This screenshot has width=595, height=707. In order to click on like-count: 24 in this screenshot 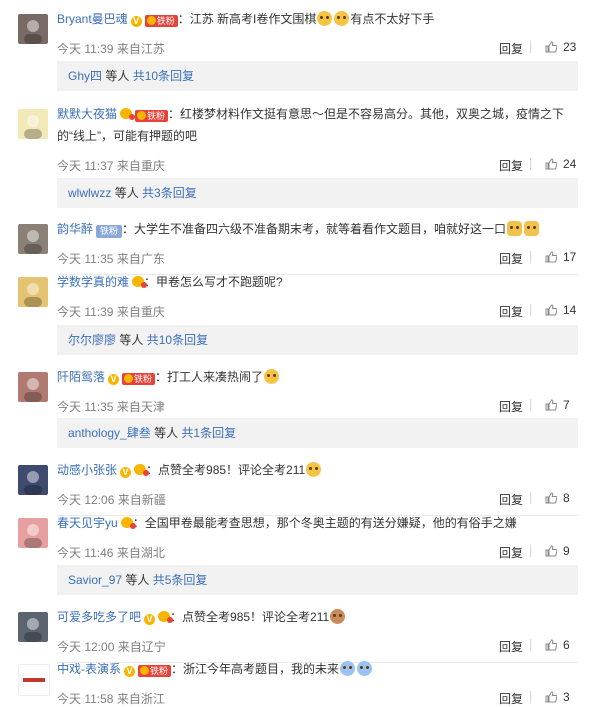, I will do `click(570, 164)`.